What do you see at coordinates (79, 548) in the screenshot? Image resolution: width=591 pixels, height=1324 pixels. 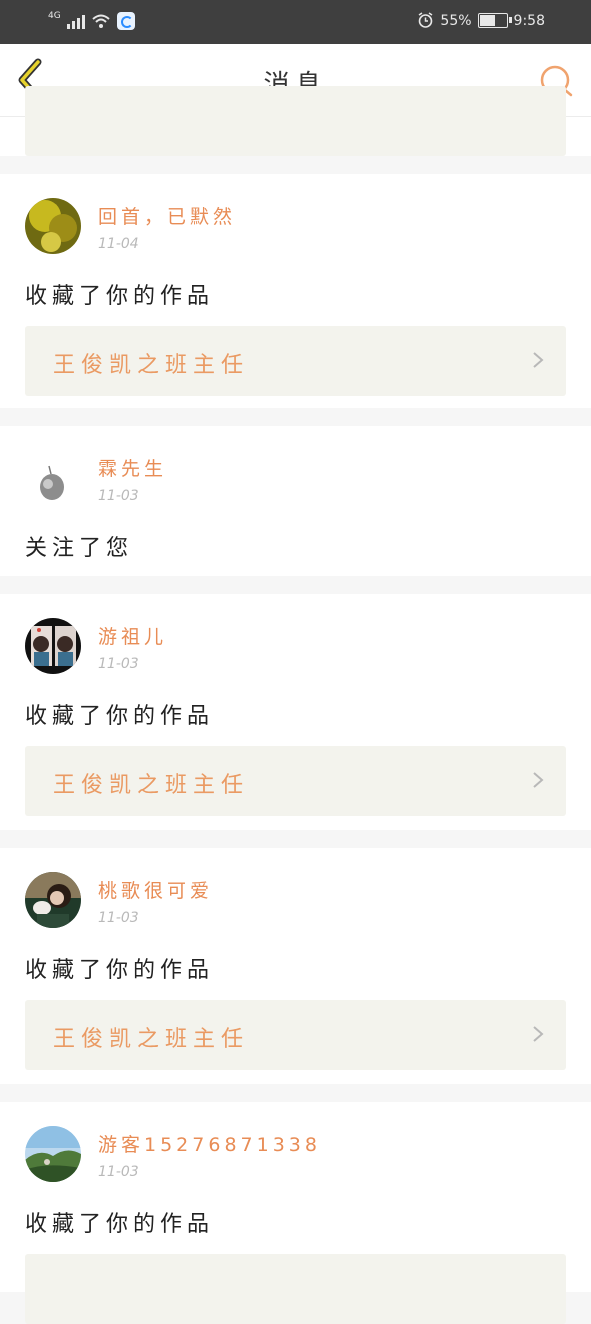 I see `message-action: 关注了您` at bounding box center [79, 548].